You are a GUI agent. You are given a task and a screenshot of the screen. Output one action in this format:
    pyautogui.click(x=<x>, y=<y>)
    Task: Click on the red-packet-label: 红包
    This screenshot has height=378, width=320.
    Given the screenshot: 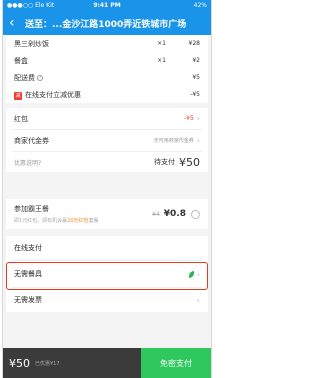 What is the action you would take?
    pyautogui.click(x=21, y=118)
    